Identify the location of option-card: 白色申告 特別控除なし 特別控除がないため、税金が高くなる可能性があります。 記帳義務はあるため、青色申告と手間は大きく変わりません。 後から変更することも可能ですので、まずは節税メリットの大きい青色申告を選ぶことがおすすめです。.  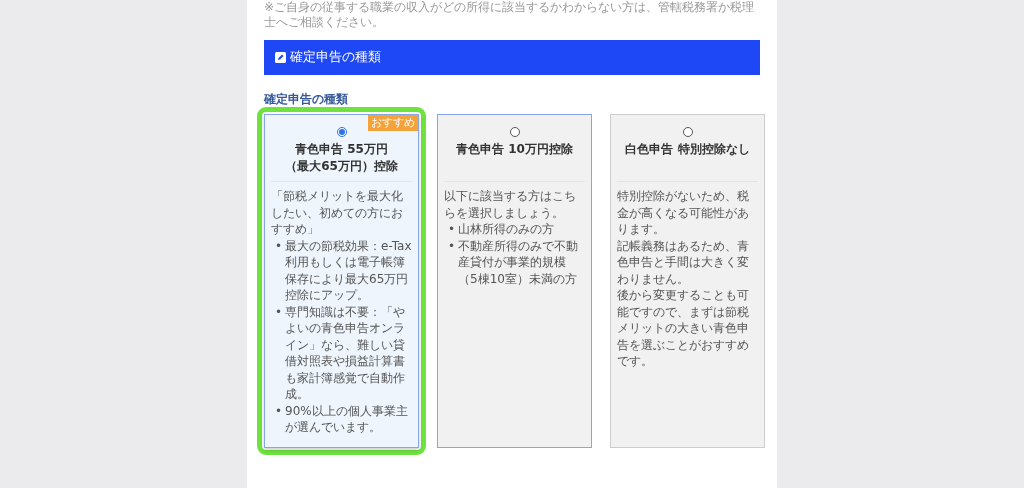
(687, 281).